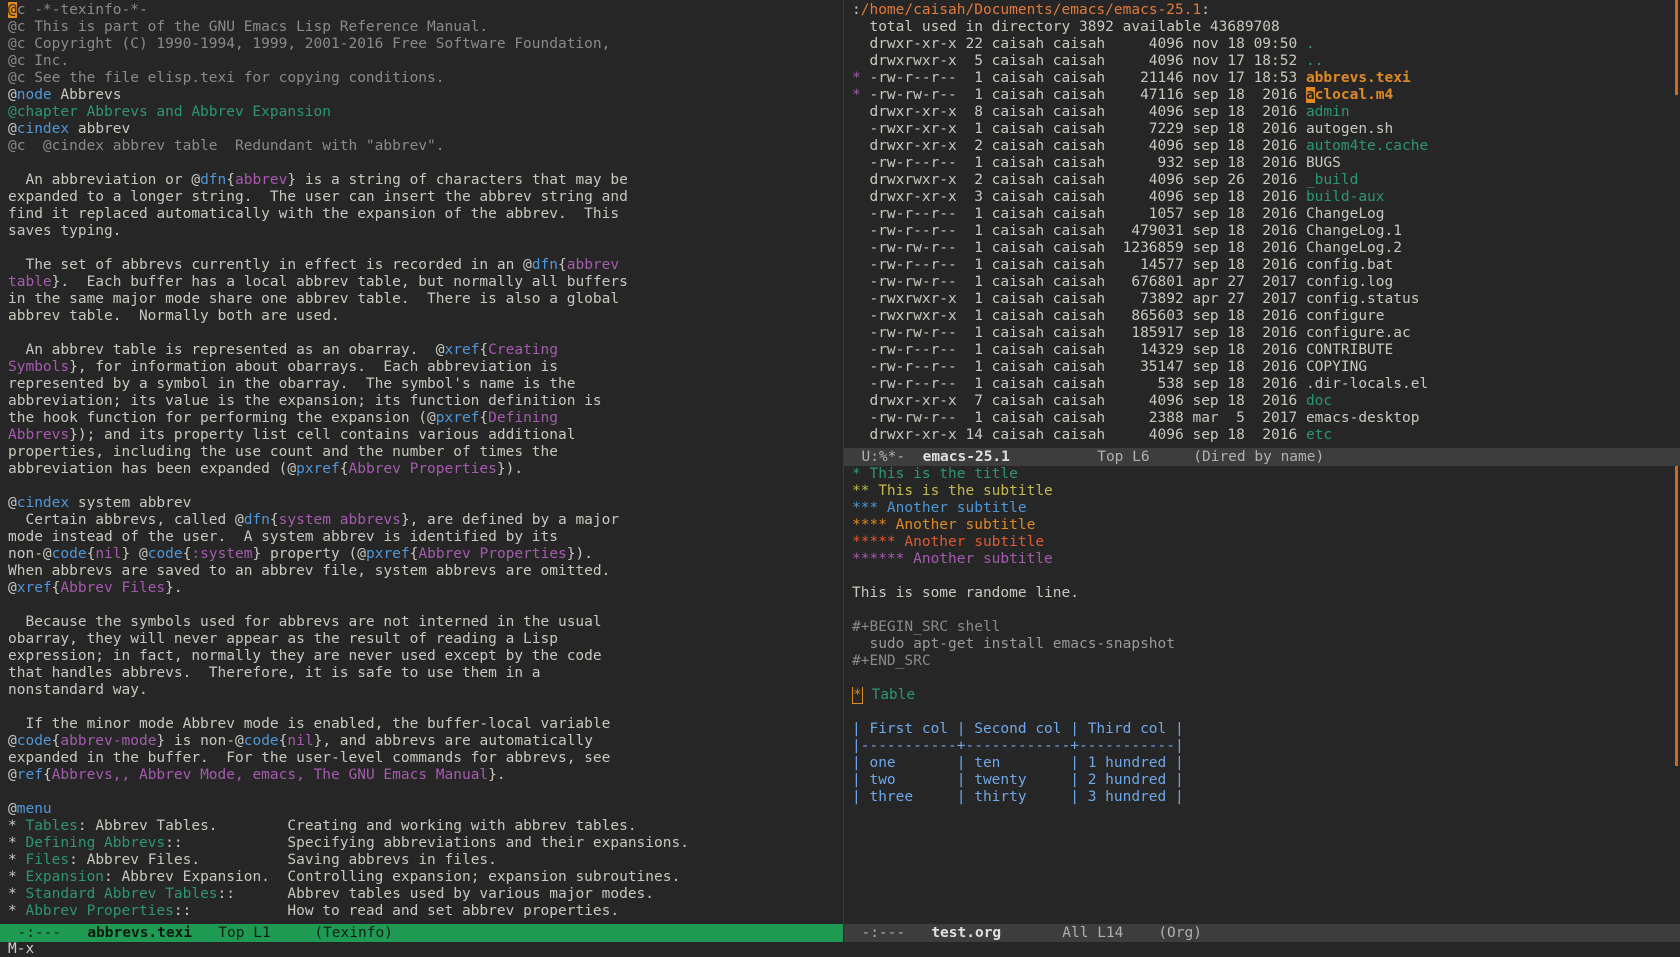 The image size is (1680, 957). Describe the element at coordinates (1336, 367) in the screenshot. I see `dired-filename: COPYING` at that location.